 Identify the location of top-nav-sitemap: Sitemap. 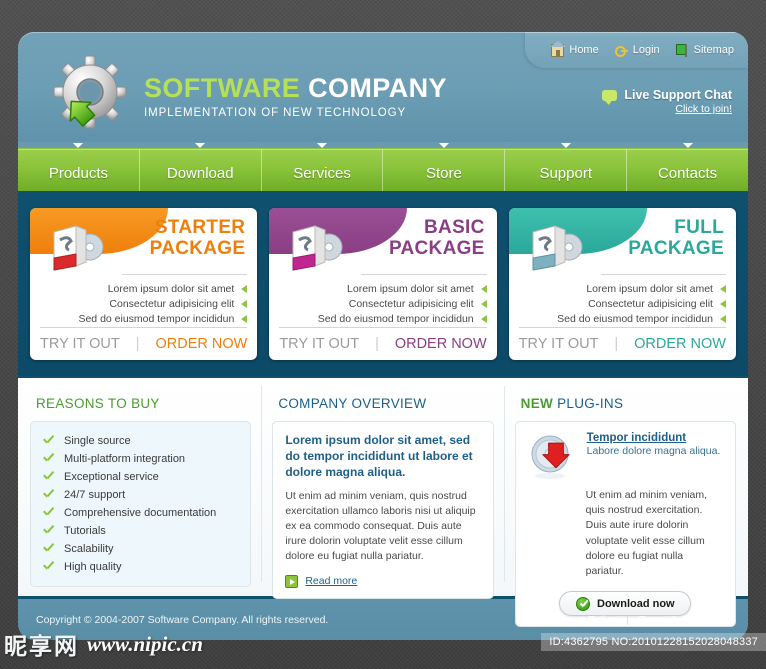
(704, 50).